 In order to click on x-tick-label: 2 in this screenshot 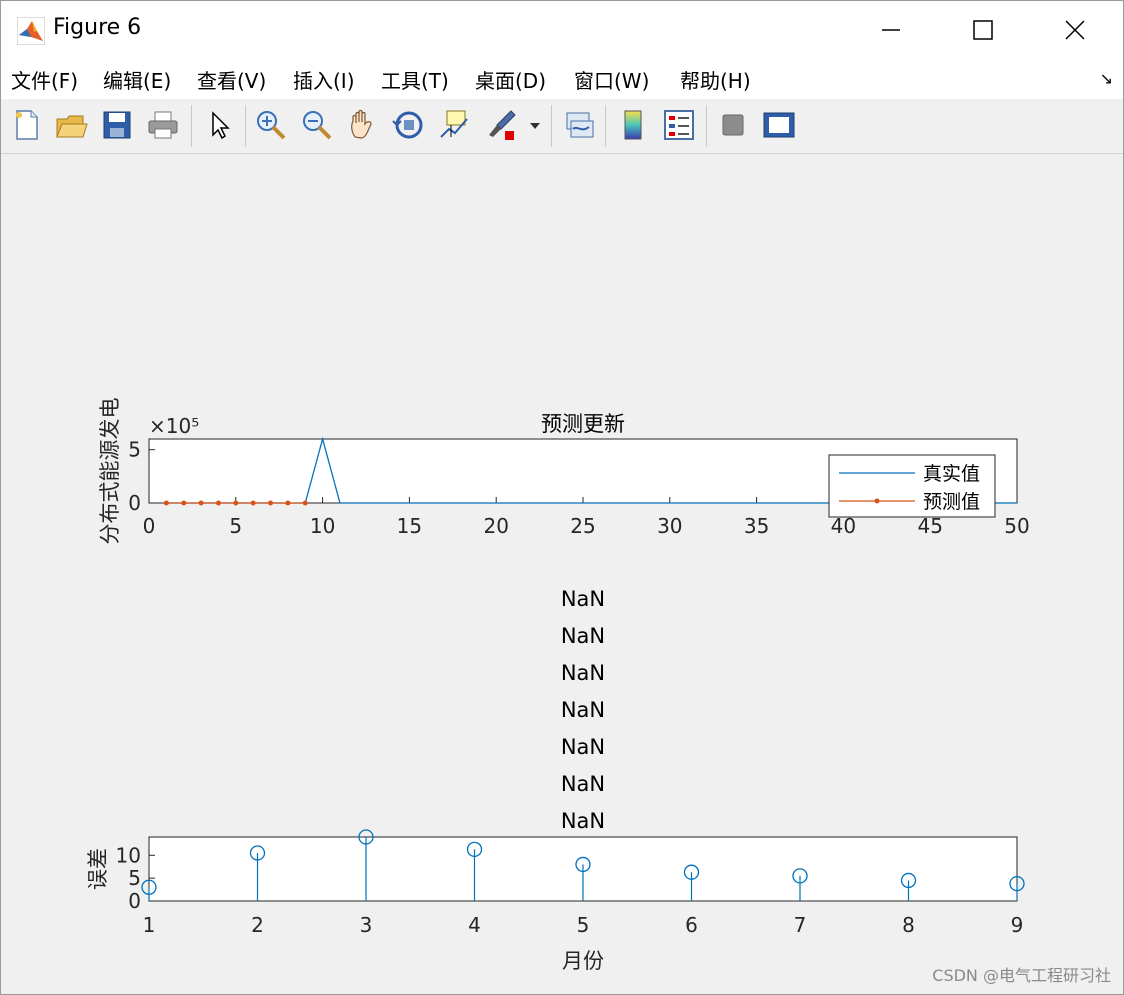, I will do `click(257, 925)`.